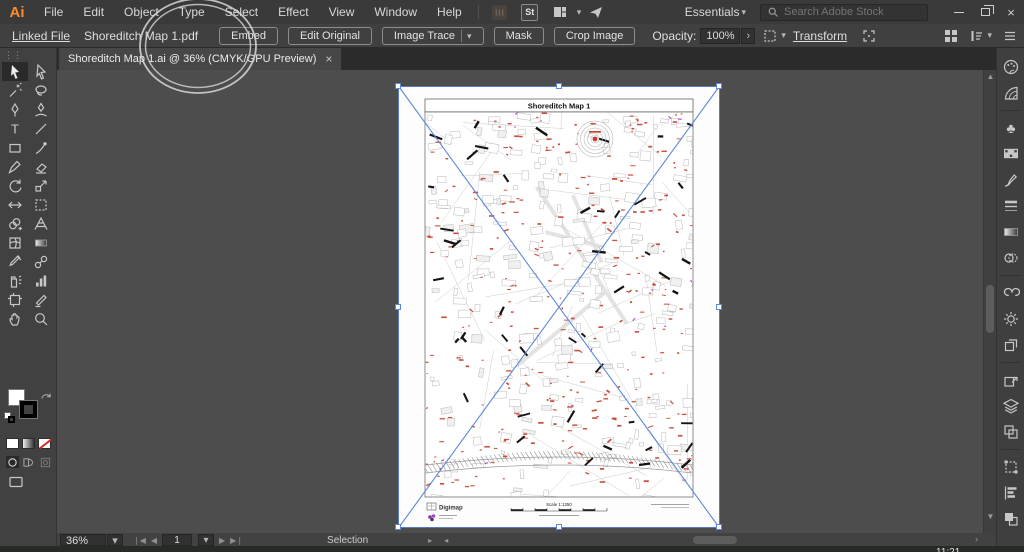 The width and height of the screenshot is (1024, 552). Describe the element at coordinates (951, 36) in the screenshot. I see `panel-grid-icon` at that location.